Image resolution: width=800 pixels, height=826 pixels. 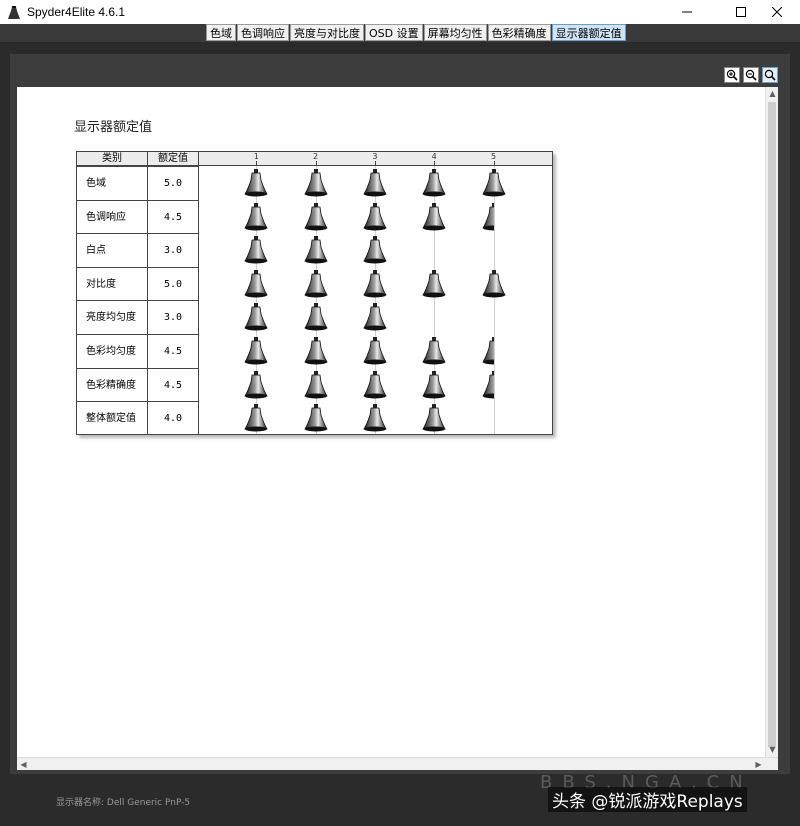 I want to click on tab-6: 色彩精确度, so click(x=519, y=32).